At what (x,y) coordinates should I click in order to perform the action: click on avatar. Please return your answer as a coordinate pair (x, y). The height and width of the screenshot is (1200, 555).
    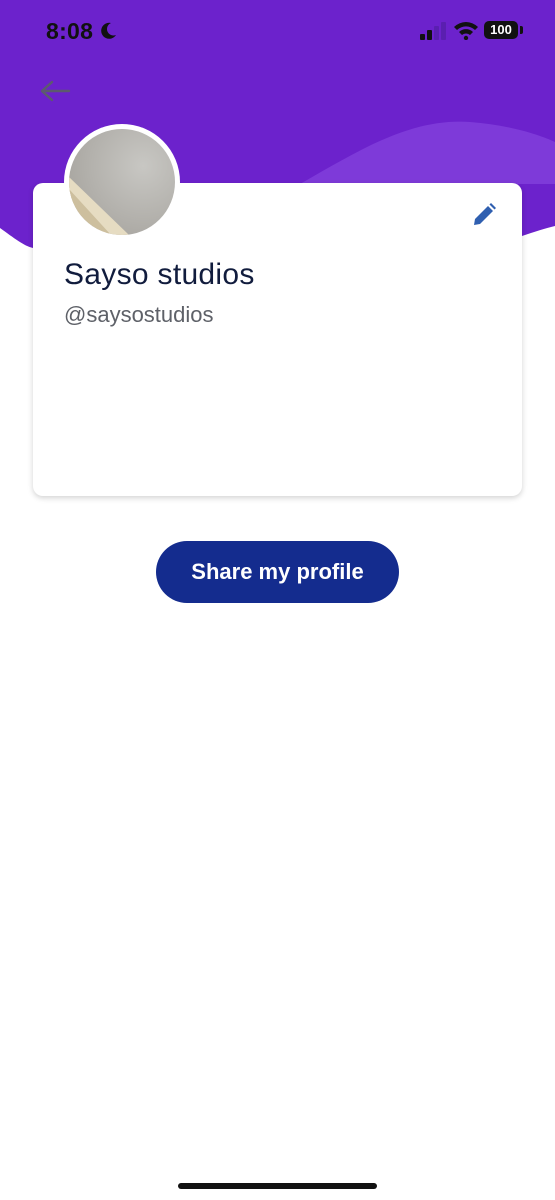
    Looking at the image, I should click on (122, 182).